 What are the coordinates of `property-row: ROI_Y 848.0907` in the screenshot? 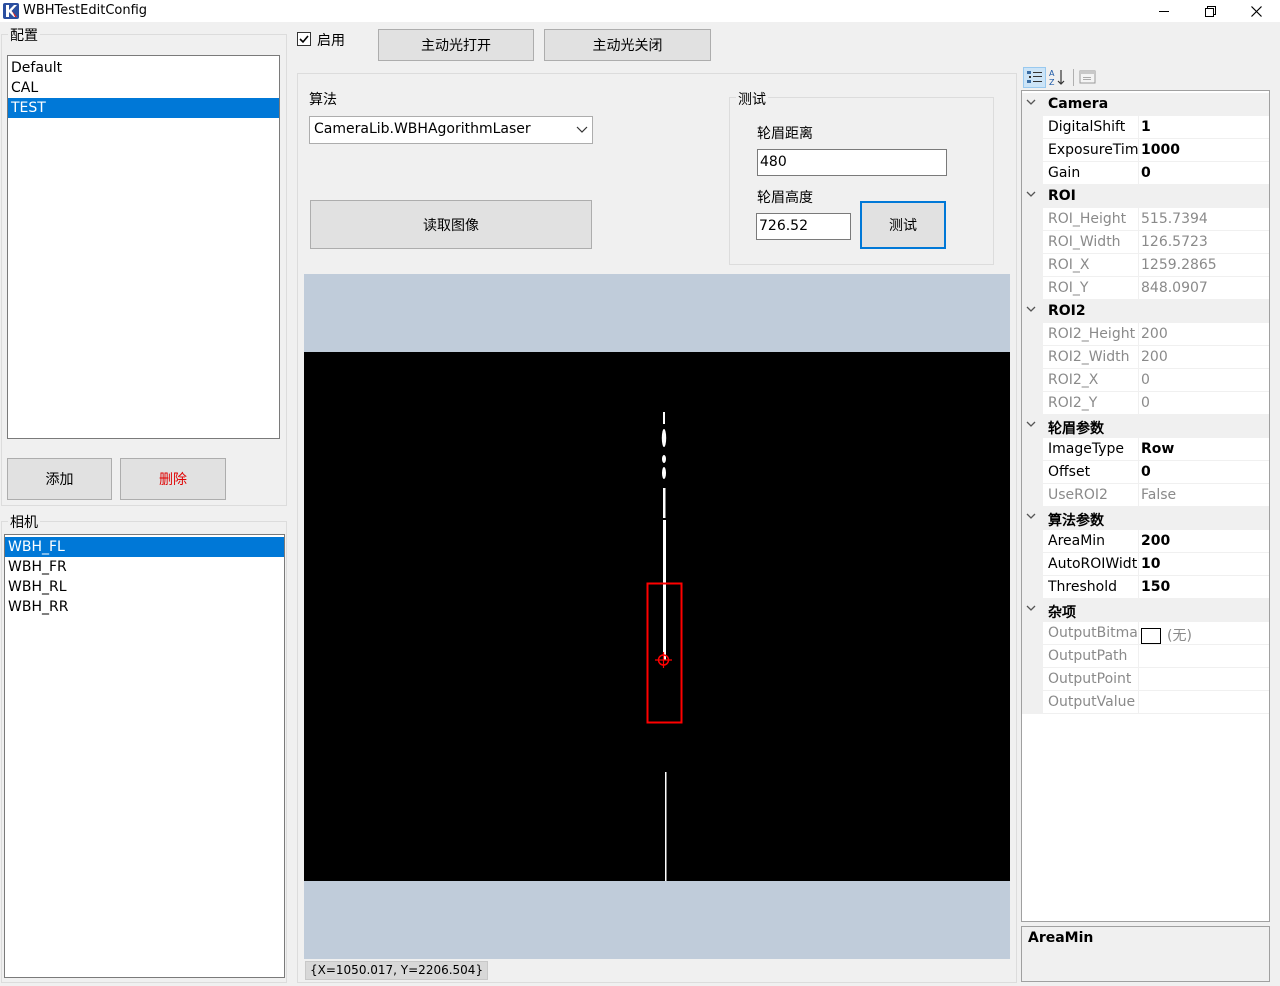 It's located at (1145, 288).